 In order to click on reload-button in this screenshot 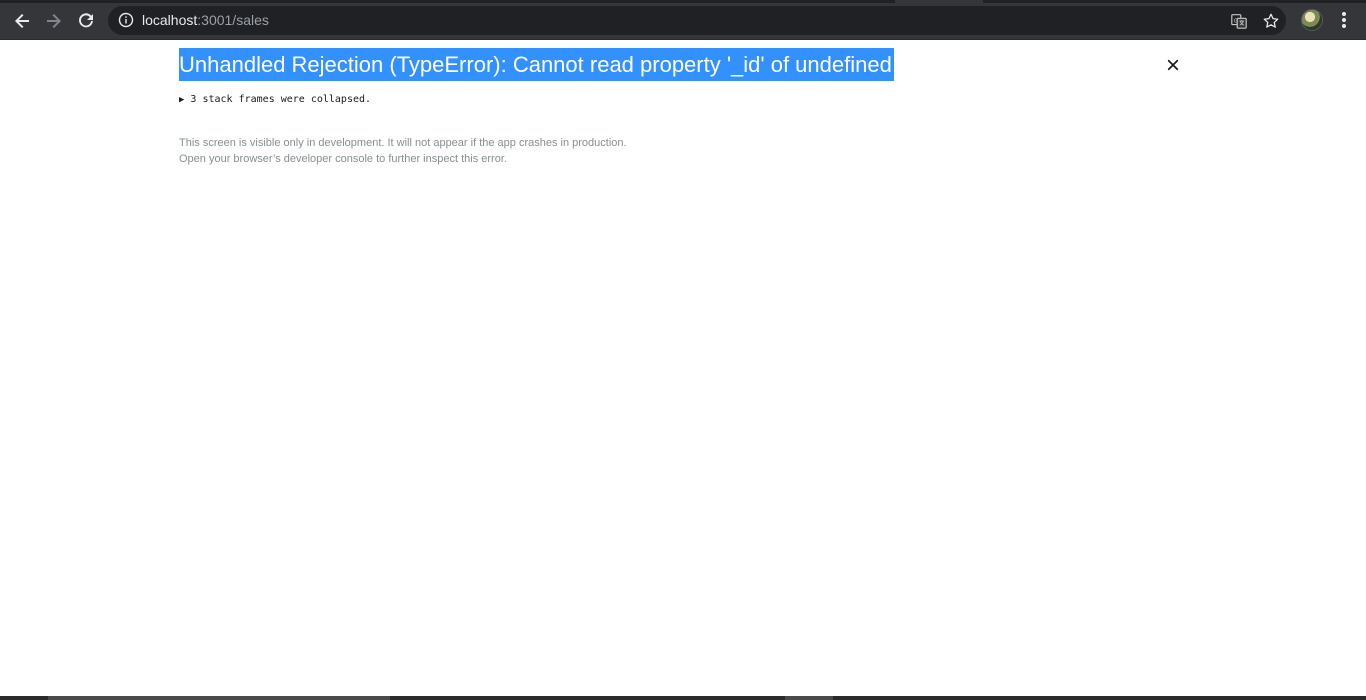, I will do `click(86, 21)`.